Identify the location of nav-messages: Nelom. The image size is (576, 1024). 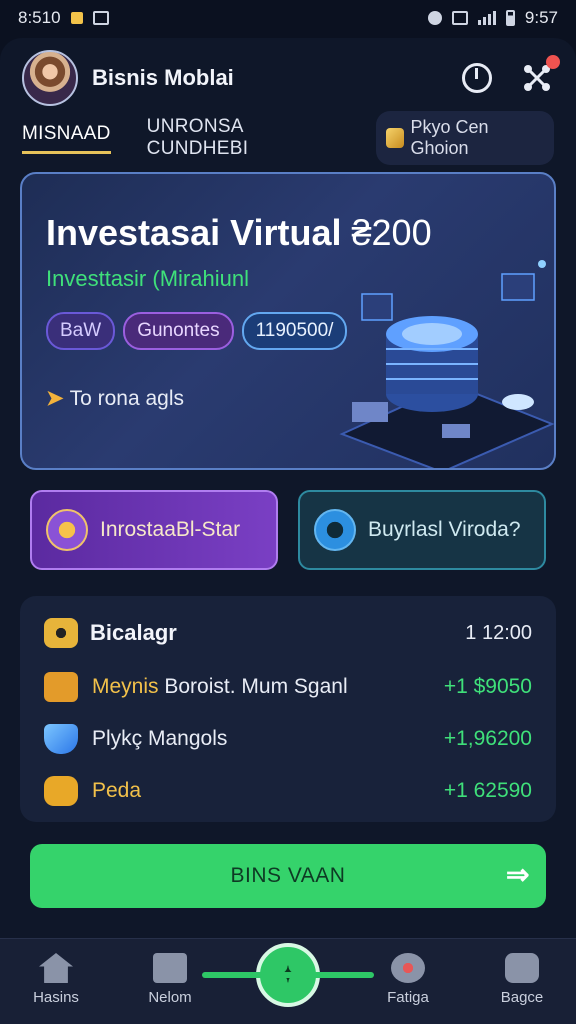
(170, 979).